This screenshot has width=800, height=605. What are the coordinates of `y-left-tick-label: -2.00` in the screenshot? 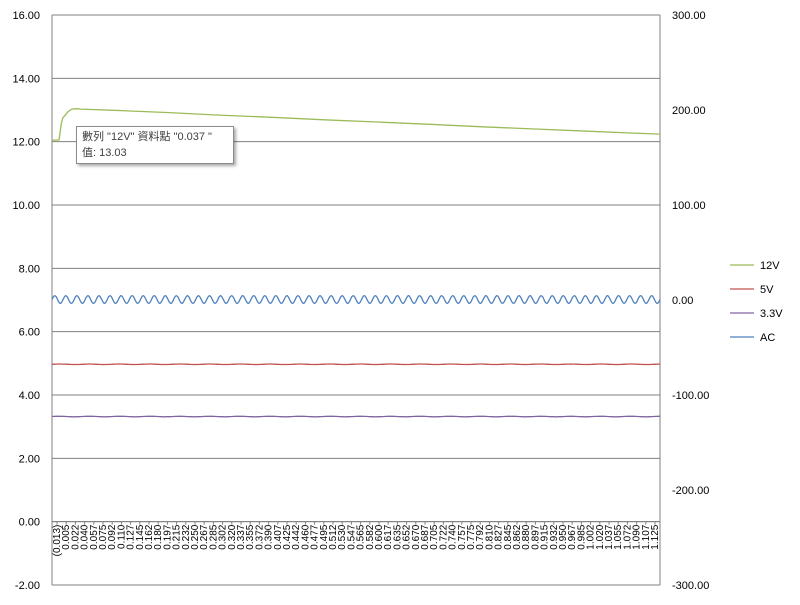 It's located at (27, 586).